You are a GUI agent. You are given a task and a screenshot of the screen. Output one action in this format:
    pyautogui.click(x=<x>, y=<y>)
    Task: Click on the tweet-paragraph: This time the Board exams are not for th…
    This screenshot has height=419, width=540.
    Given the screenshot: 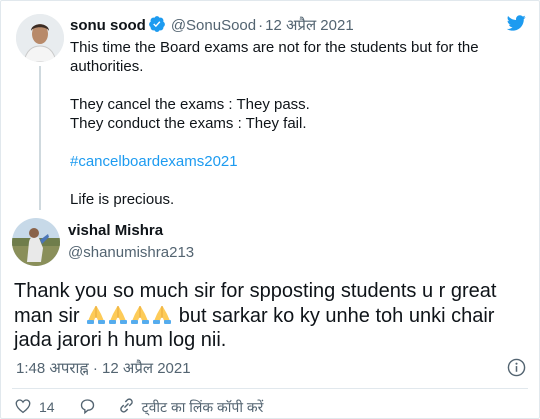 What is the action you would take?
    pyautogui.click(x=274, y=57)
    